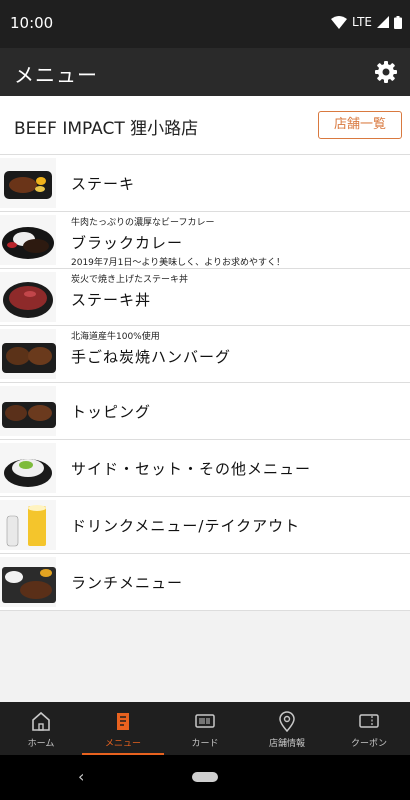 This screenshot has width=410, height=800. I want to click on nav-store-info: 店舗情報, so click(287, 728).